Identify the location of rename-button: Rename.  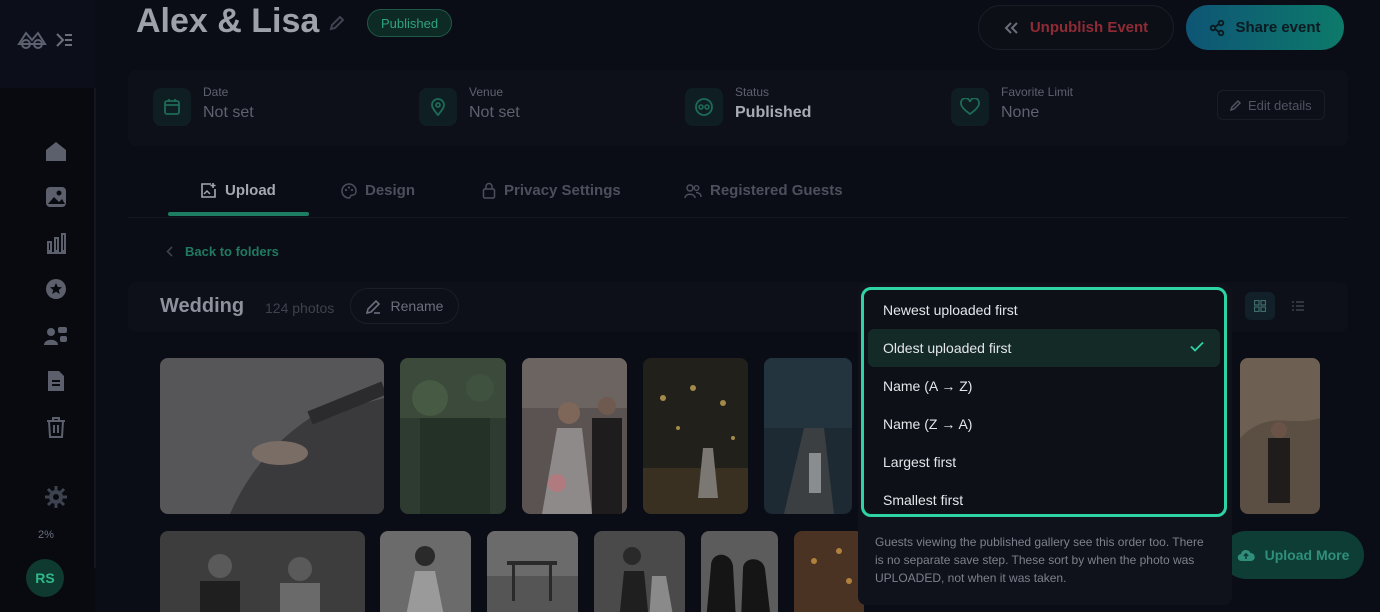
(404, 306).